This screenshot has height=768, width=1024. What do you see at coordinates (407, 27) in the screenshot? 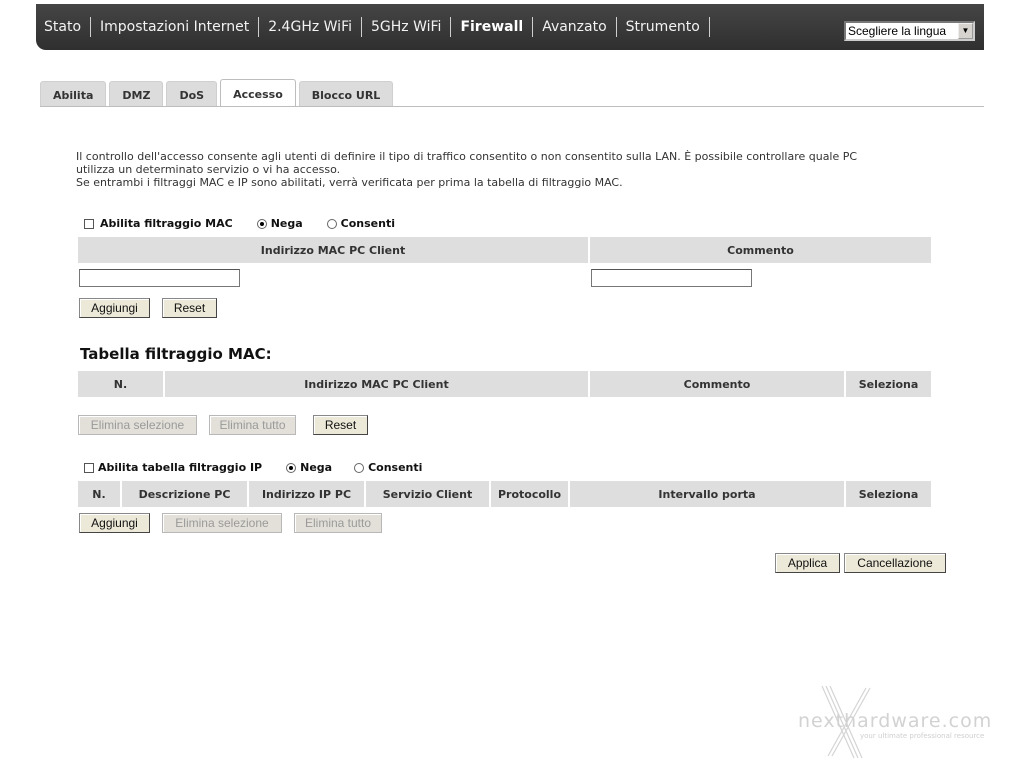
I see `nav-5ghz-wifi: 5GHz WiFi` at bounding box center [407, 27].